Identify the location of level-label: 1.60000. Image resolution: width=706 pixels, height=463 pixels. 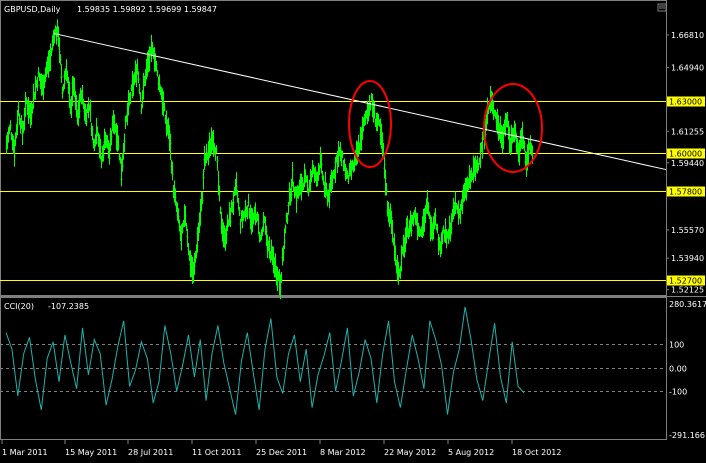
(685, 154).